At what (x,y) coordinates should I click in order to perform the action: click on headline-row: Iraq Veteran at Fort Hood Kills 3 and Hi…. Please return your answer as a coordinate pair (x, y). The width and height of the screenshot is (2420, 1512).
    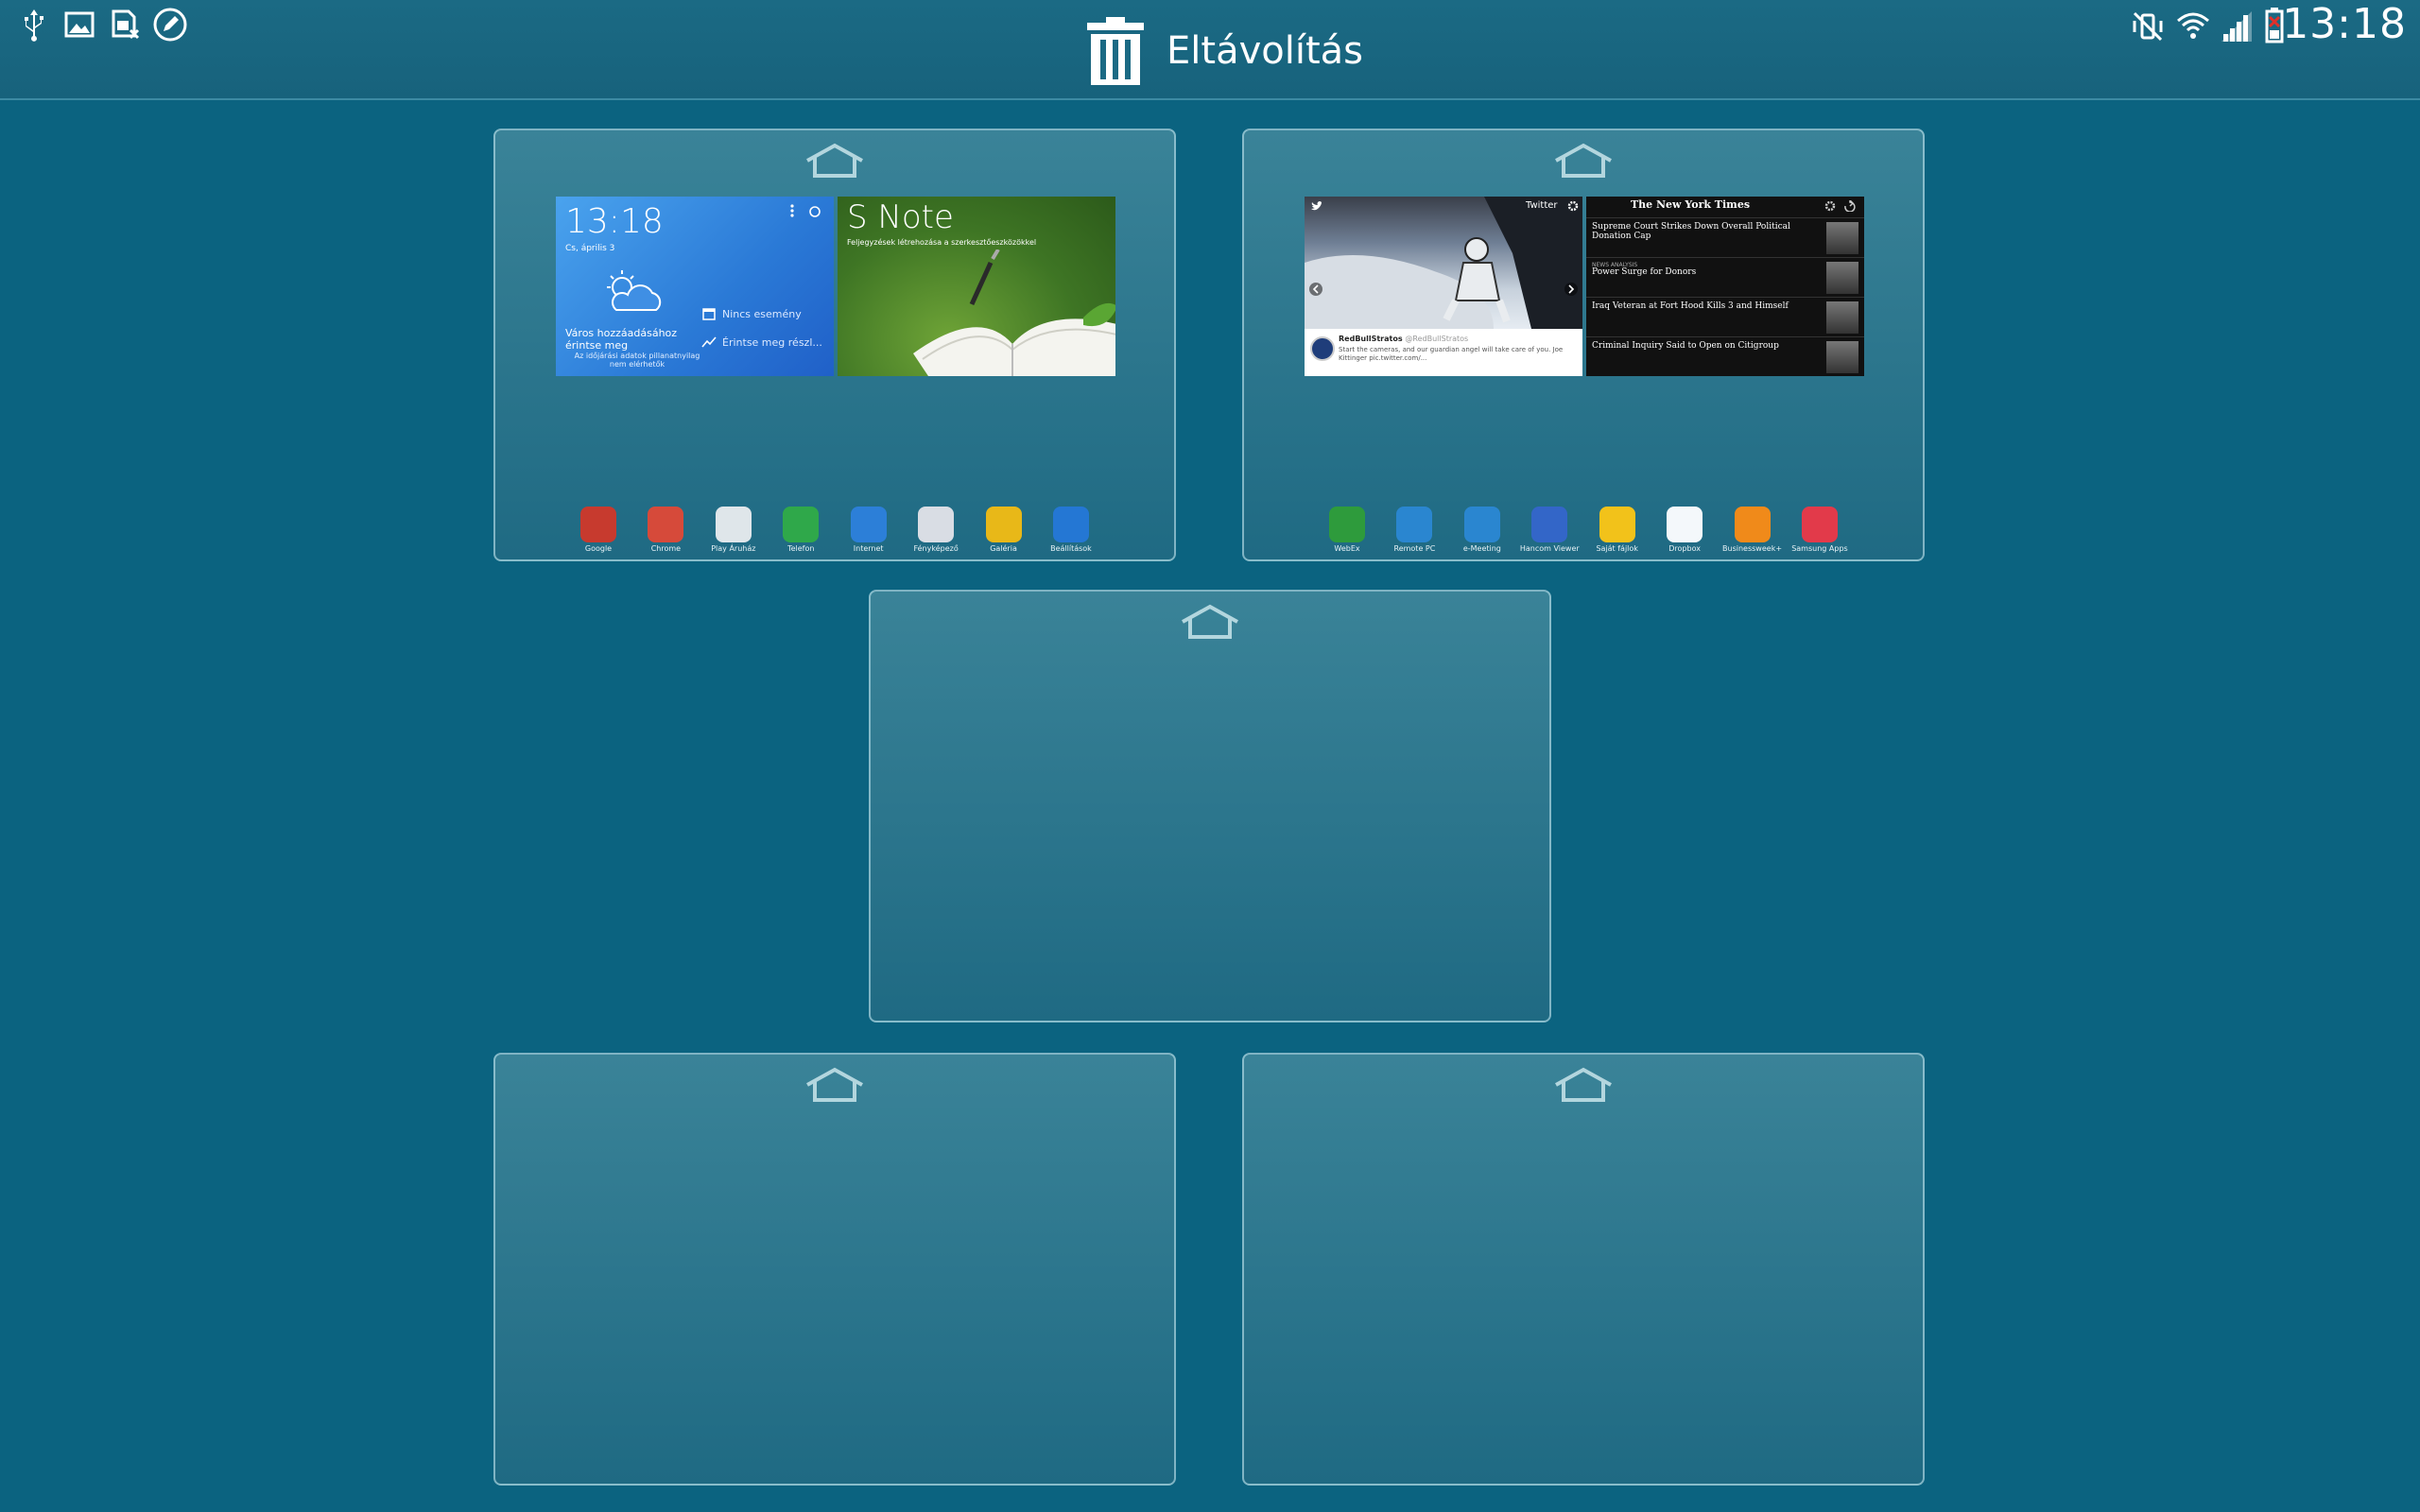
    Looking at the image, I should click on (1725, 317).